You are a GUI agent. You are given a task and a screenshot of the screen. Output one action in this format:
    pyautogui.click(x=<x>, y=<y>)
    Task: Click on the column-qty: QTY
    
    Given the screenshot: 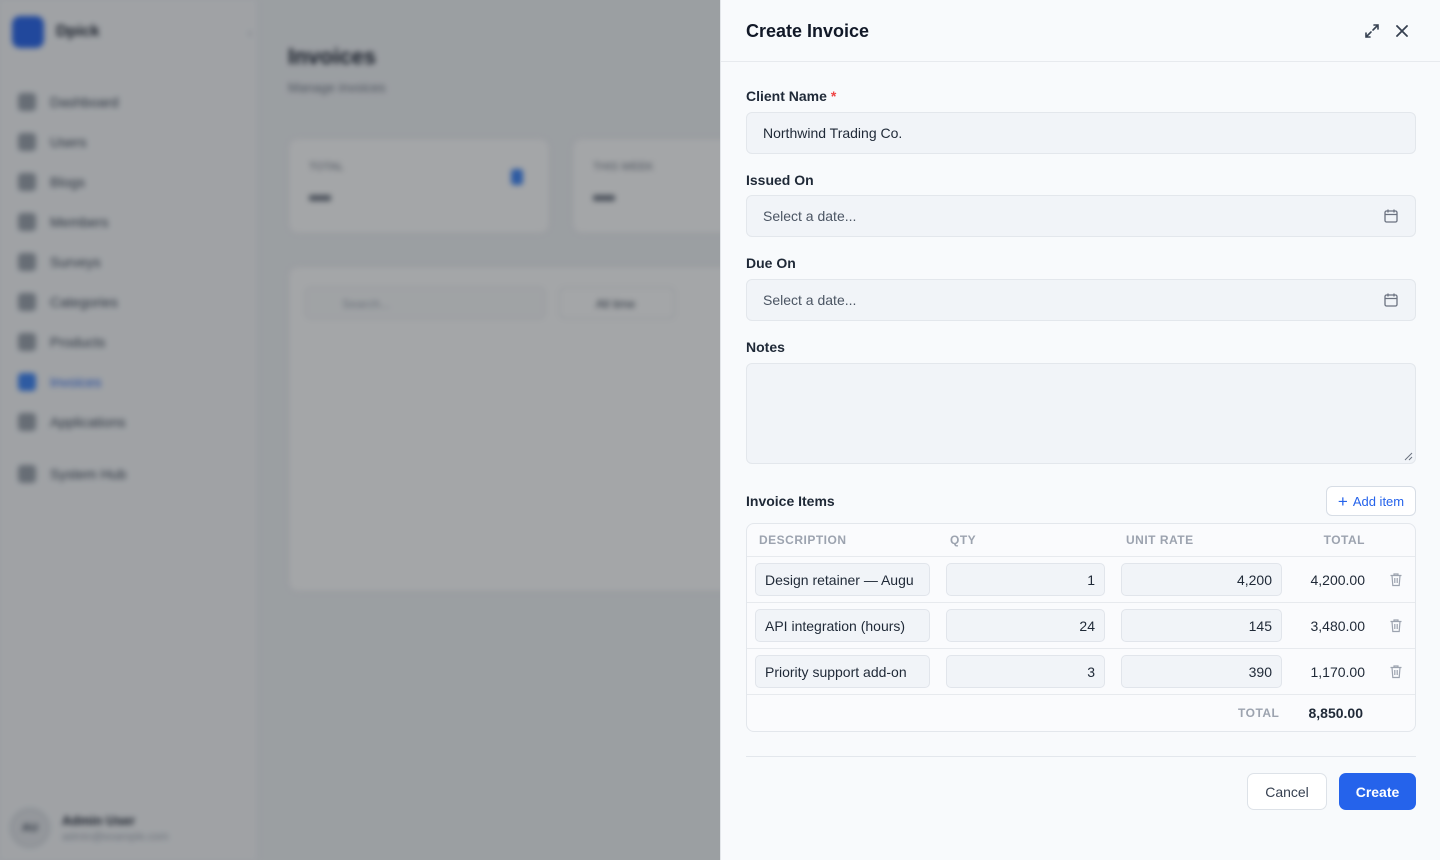 What is the action you would take?
    pyautogui.click(x=963, y=540)
    